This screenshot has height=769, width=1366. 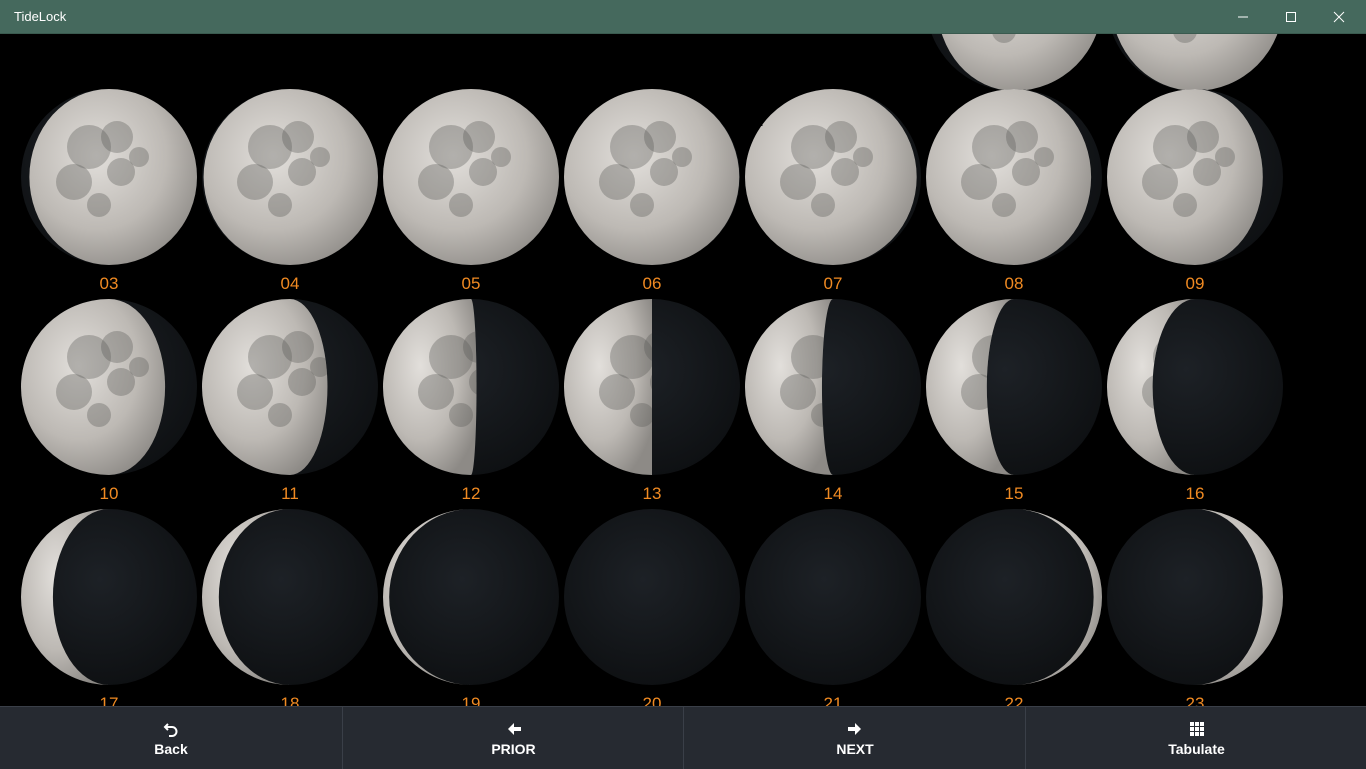 What do you see at coordinates (514, 729) in the screenshot?
I see `arrow-left-icon` at bounding box center [514, 729].